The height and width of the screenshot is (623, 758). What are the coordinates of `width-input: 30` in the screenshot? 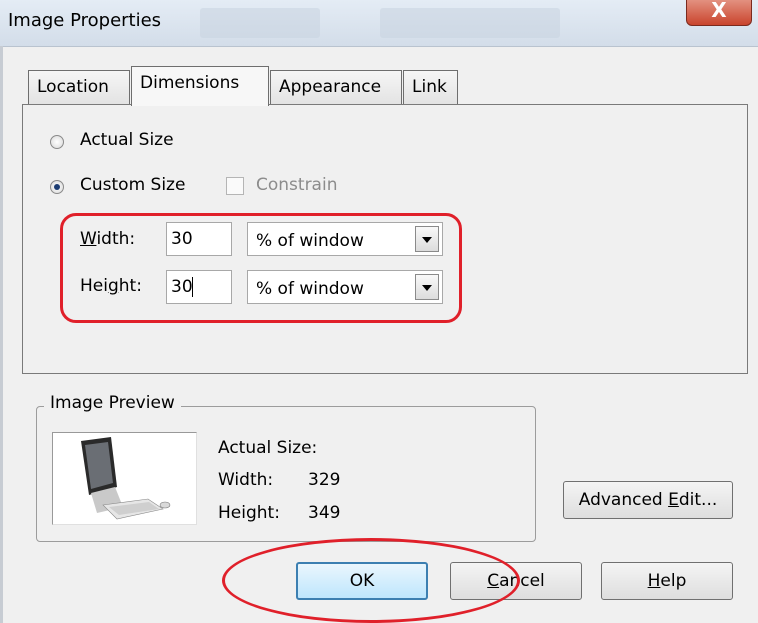 It's located at (199, 239).